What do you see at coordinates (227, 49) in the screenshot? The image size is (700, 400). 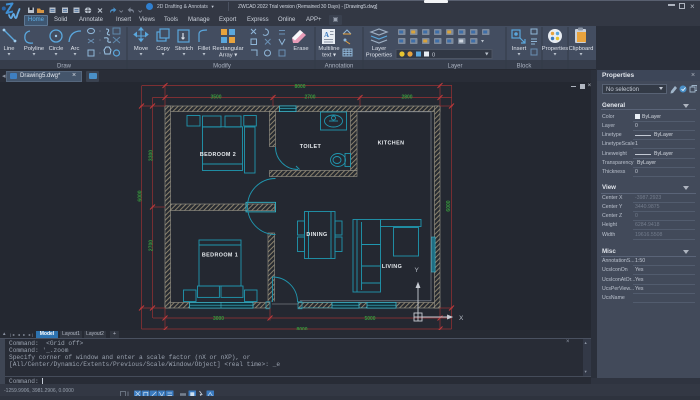 I see `svg-text: Rectangular` at bounding box center [227, 49].